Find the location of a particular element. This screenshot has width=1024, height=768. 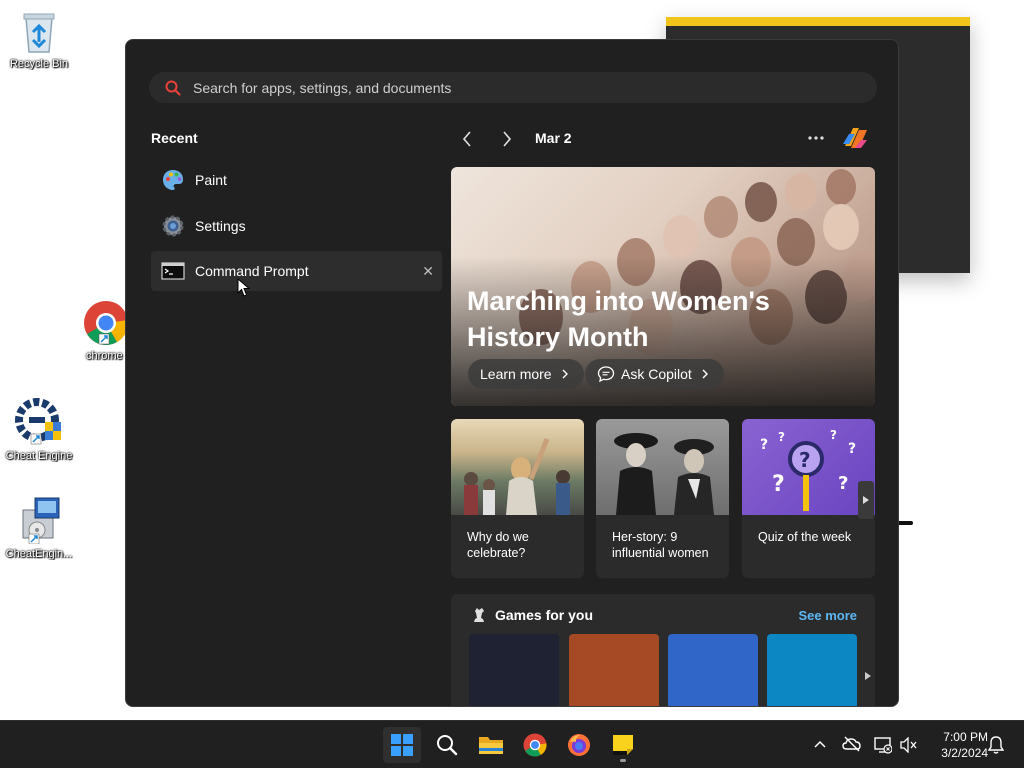

cheat-engine-icon is located at coordinates (38, 421).